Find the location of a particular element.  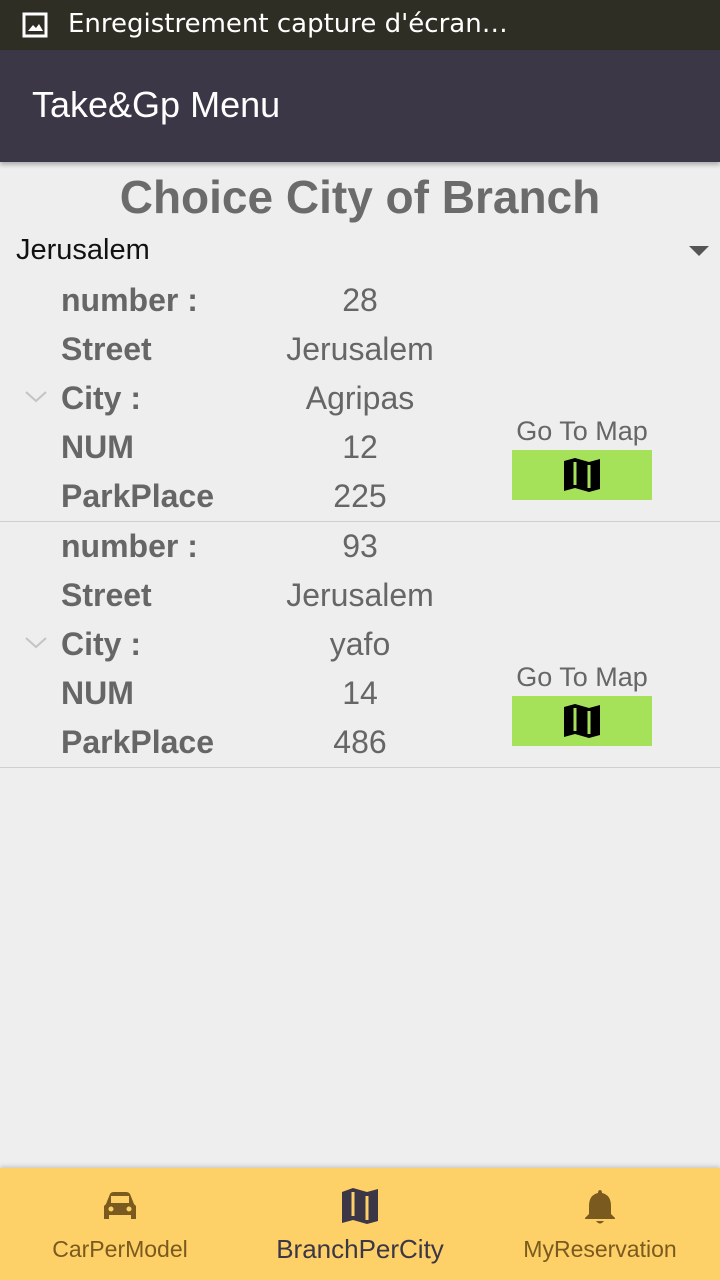

city-spinner: Jerusalem is located at coordinates (360, 252).